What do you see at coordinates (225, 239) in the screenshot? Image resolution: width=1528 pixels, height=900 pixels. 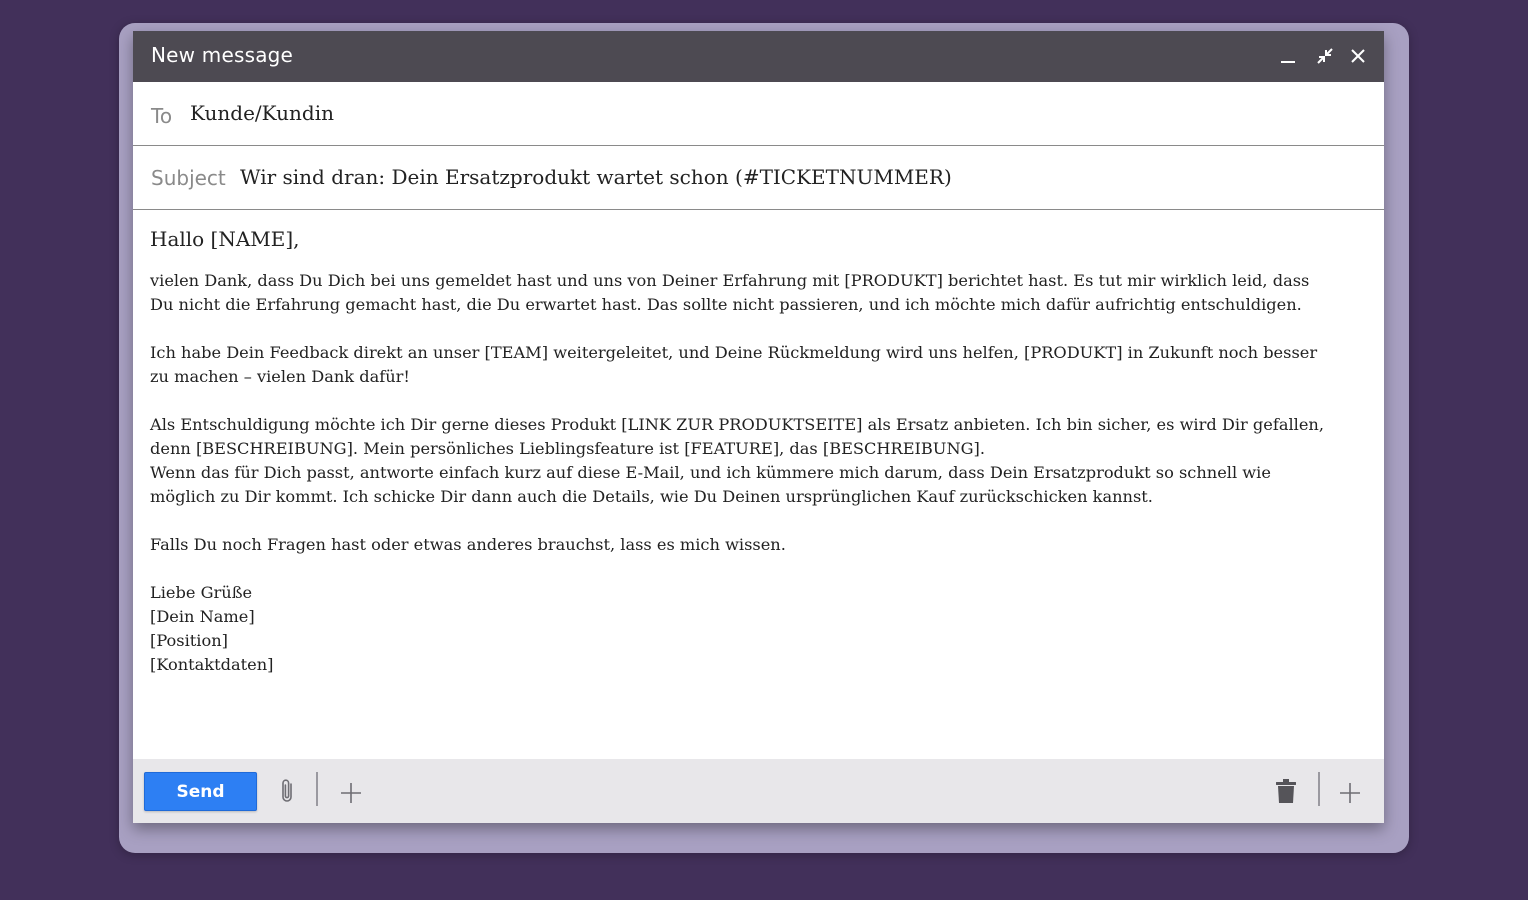 I see `greeting-line: Hallo [NAME],` at bounding box center [225, 239].